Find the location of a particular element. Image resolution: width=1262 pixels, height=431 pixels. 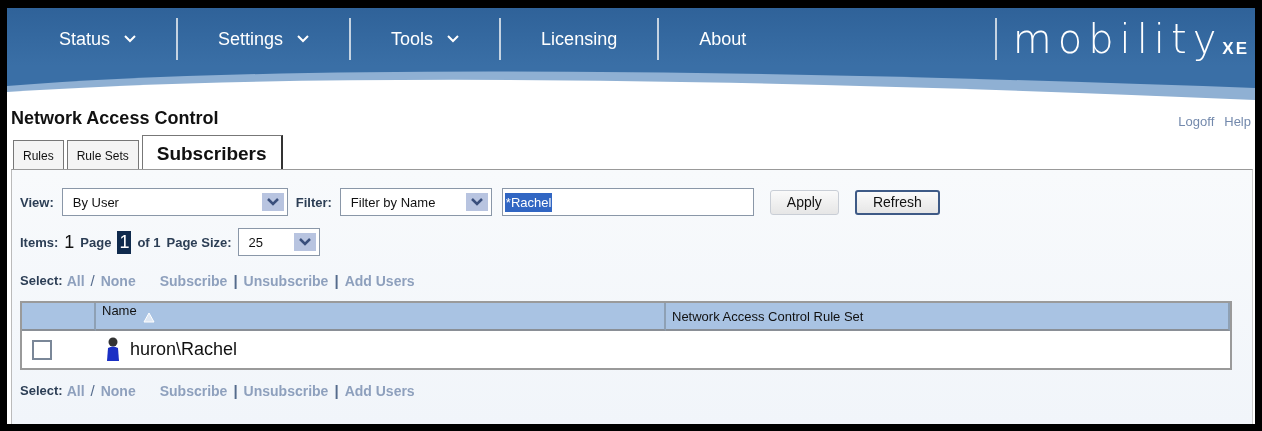

logo: mobility XE is located at coordinates (1130, 39).